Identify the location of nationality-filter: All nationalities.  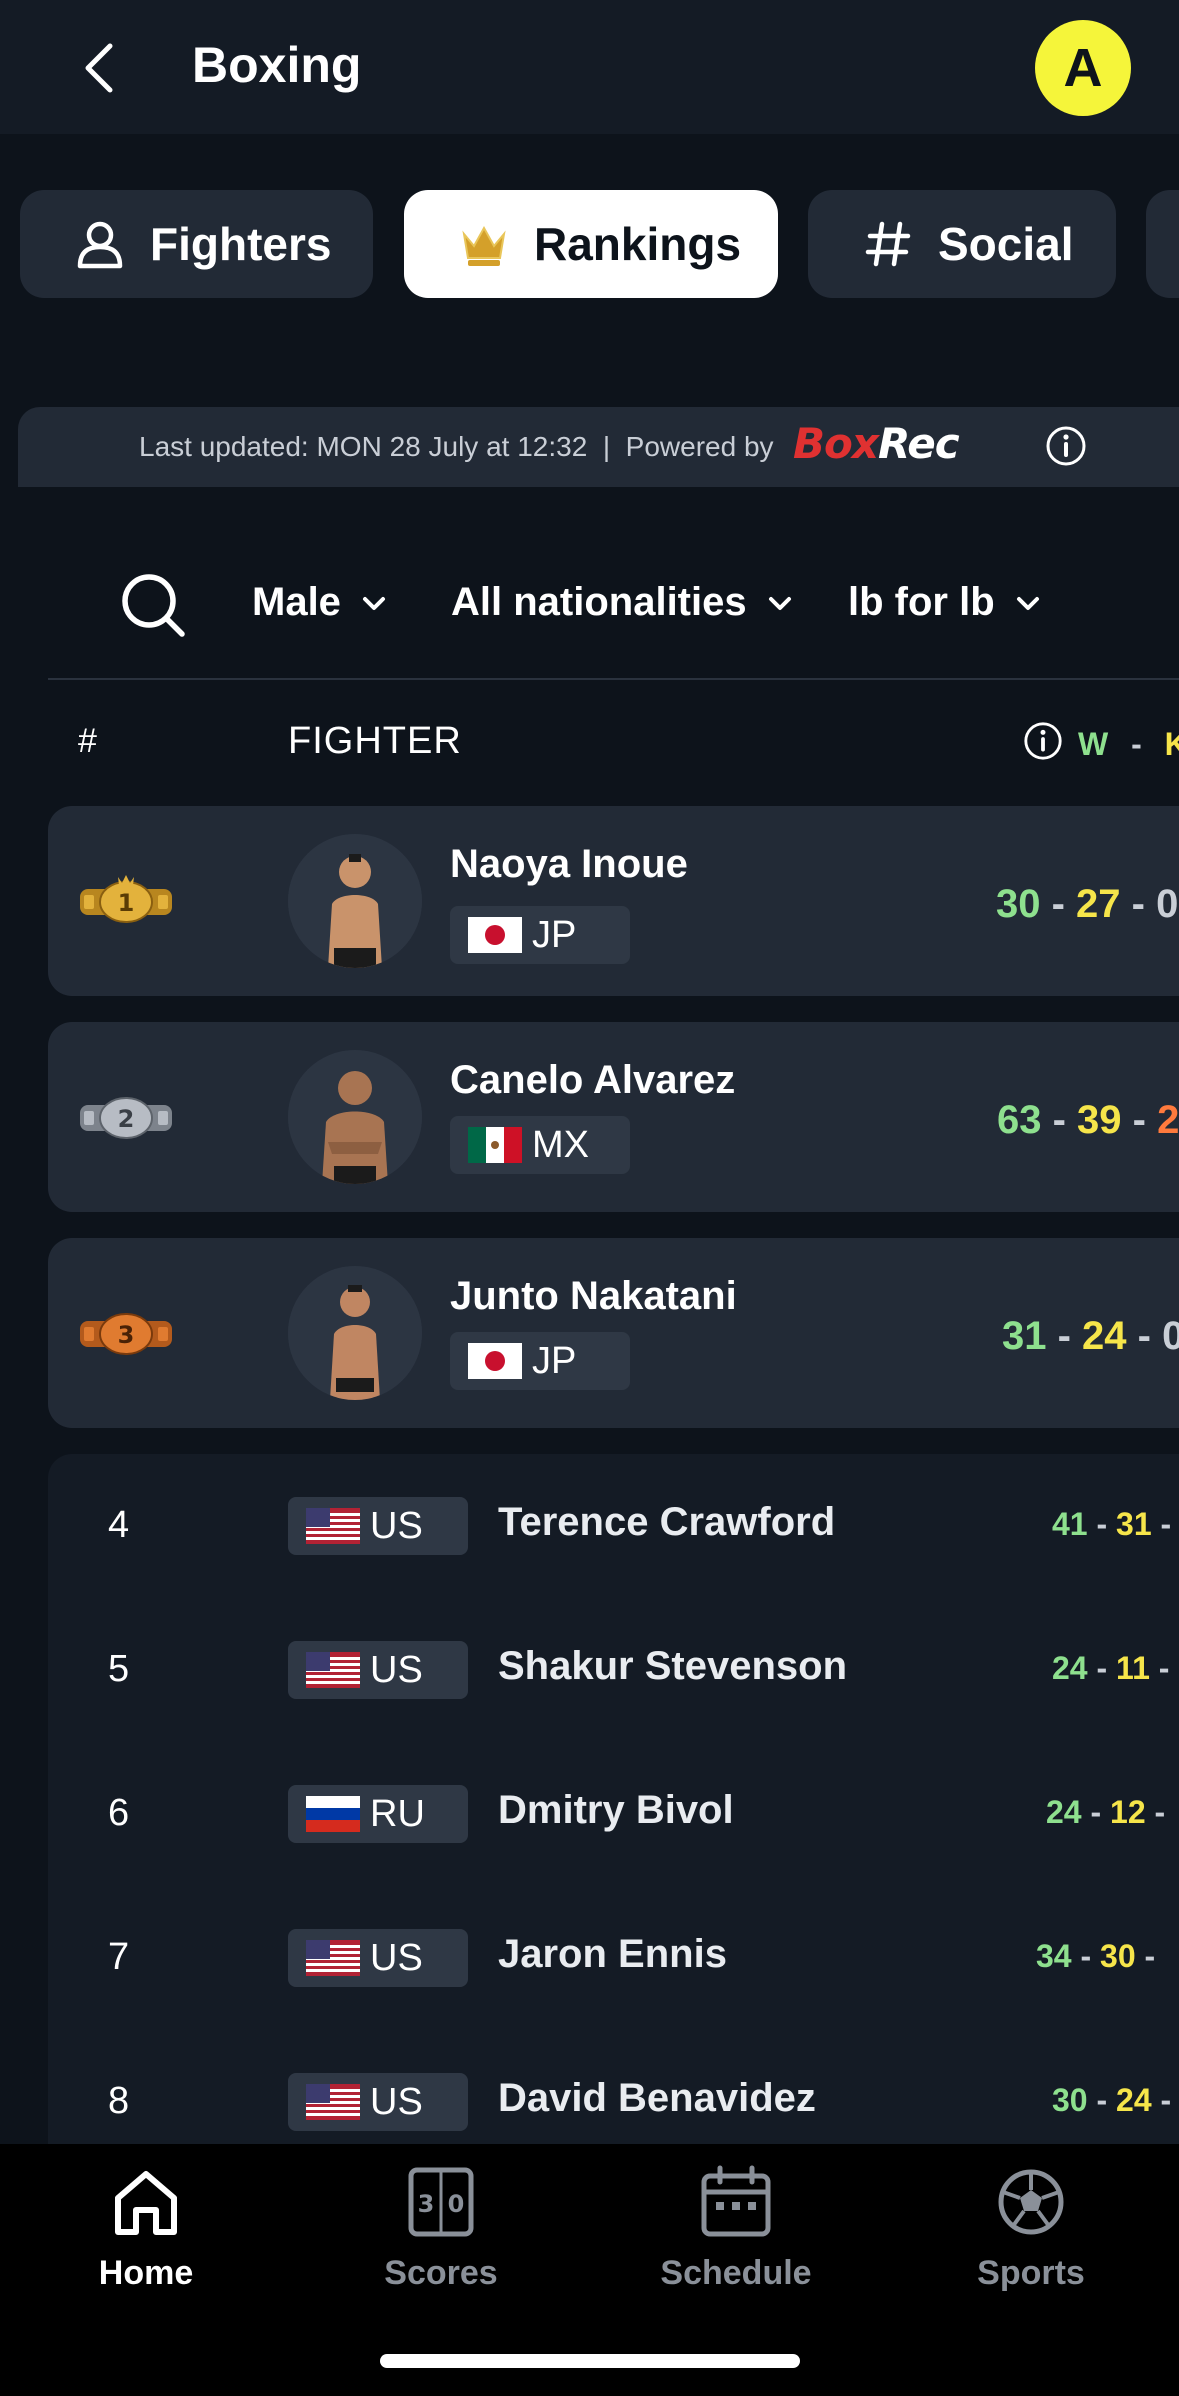
(623, 602).